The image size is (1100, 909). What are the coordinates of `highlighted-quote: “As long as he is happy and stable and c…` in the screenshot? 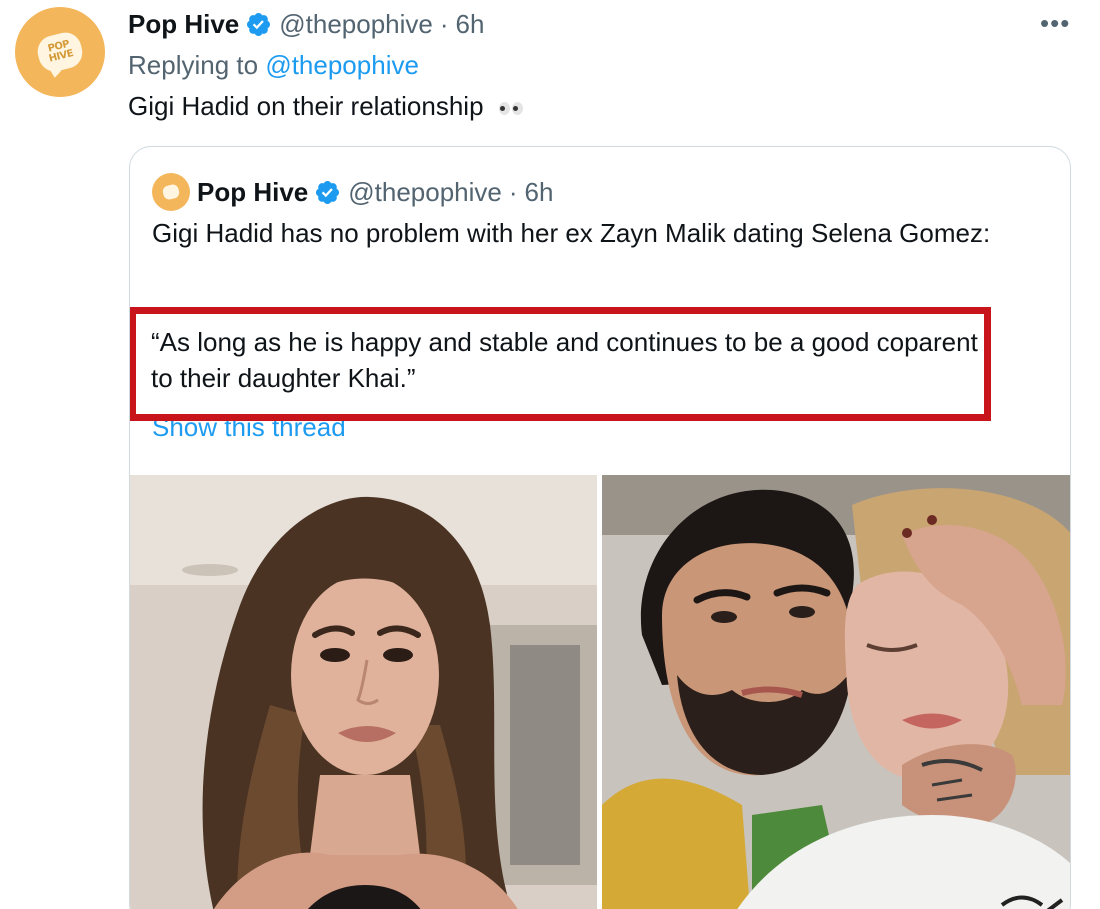 It's located at (560, 364).